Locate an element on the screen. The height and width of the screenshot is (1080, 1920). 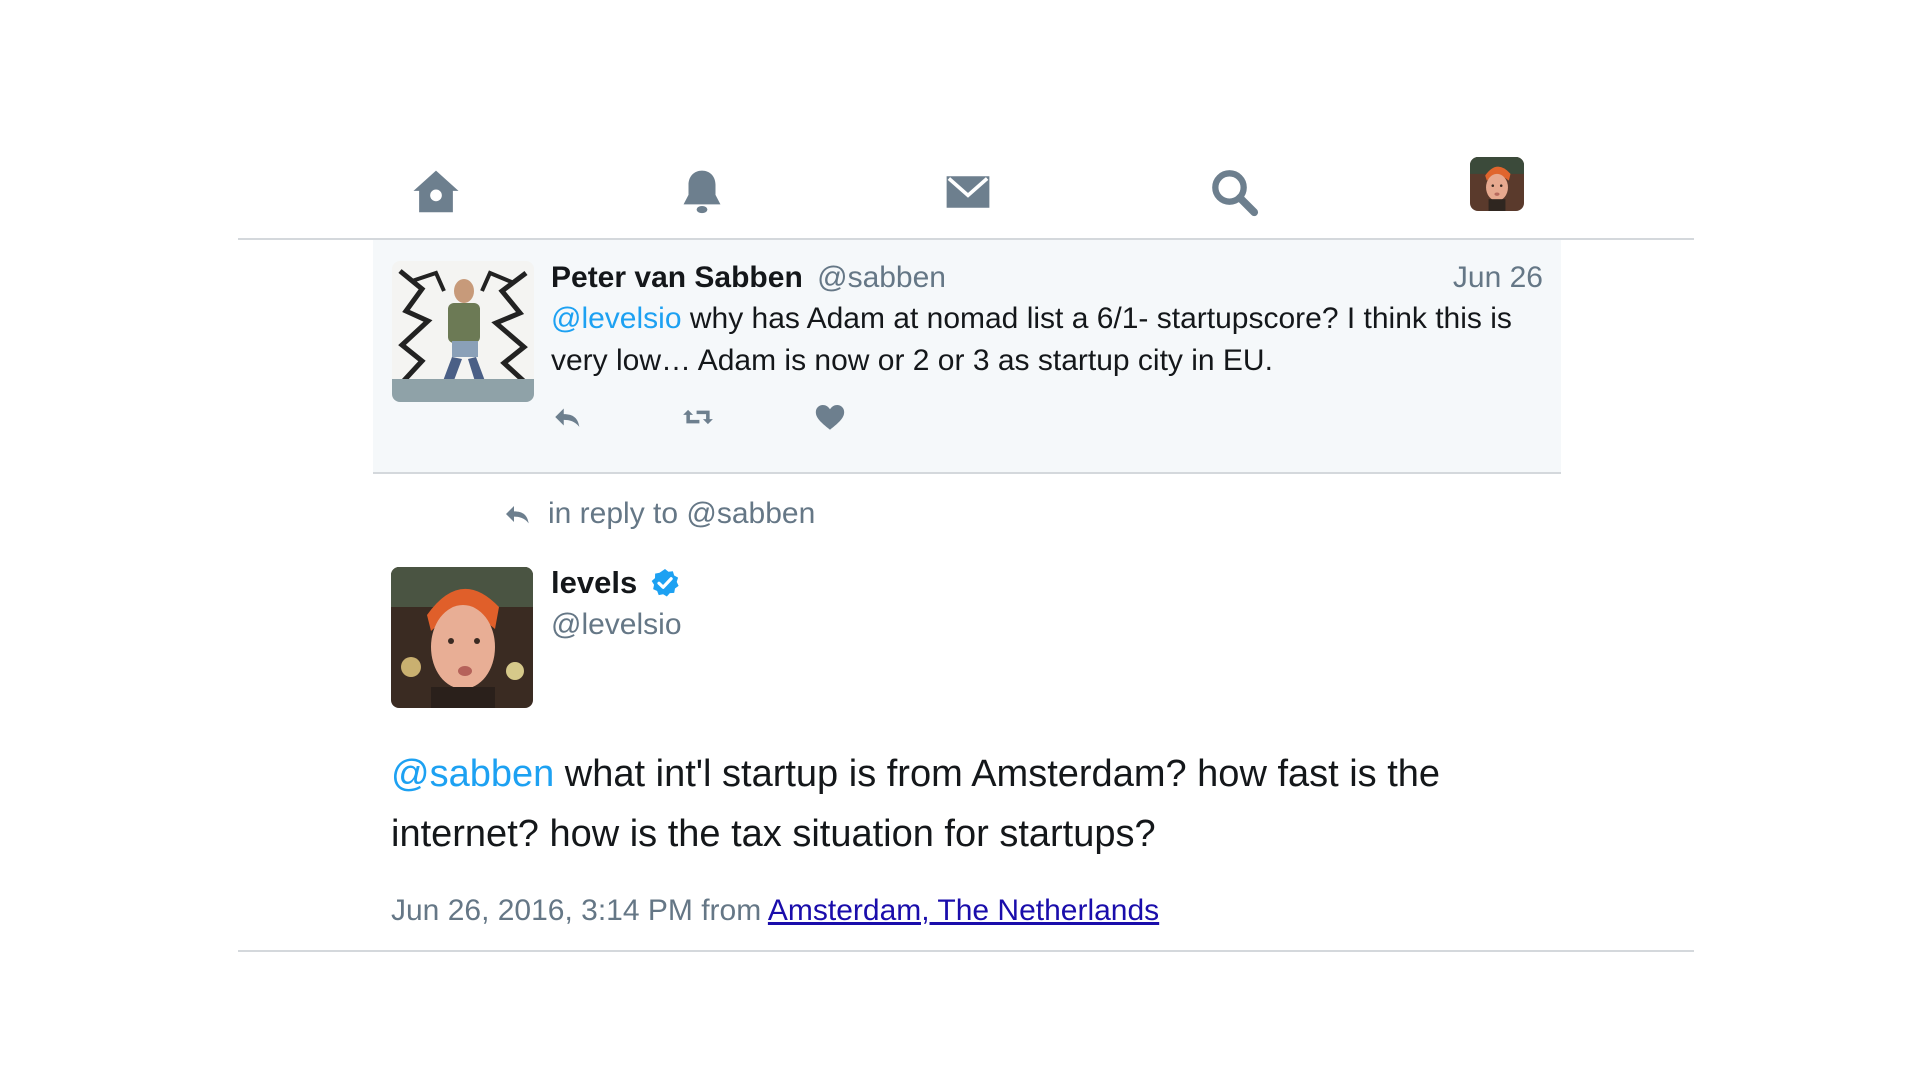
profile-avatar-image is located at coordinates (1497, 184).